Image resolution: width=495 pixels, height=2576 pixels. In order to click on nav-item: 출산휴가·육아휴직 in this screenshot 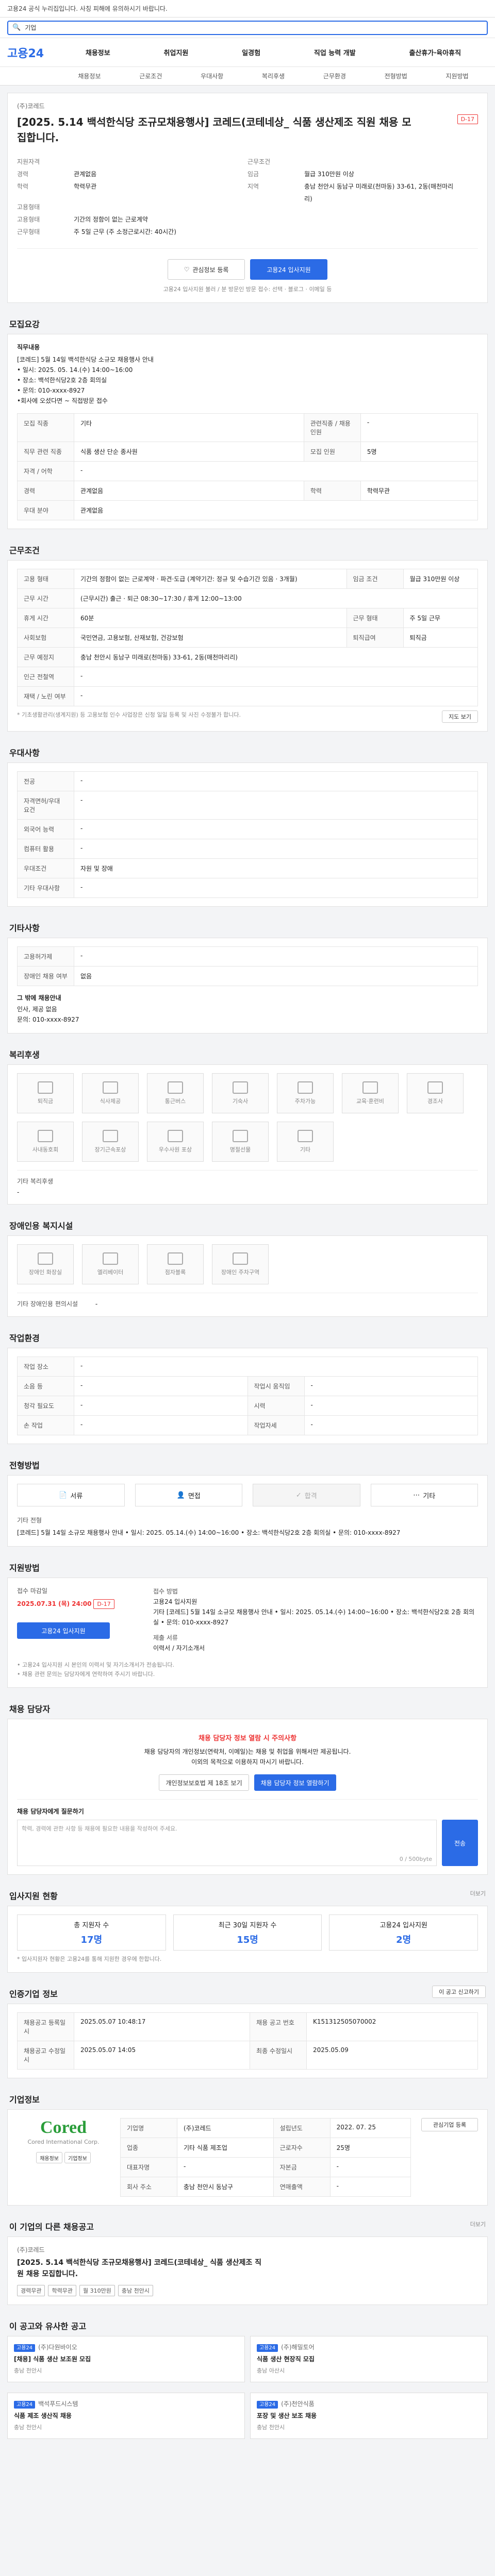, I will do `click(435, 52)`.